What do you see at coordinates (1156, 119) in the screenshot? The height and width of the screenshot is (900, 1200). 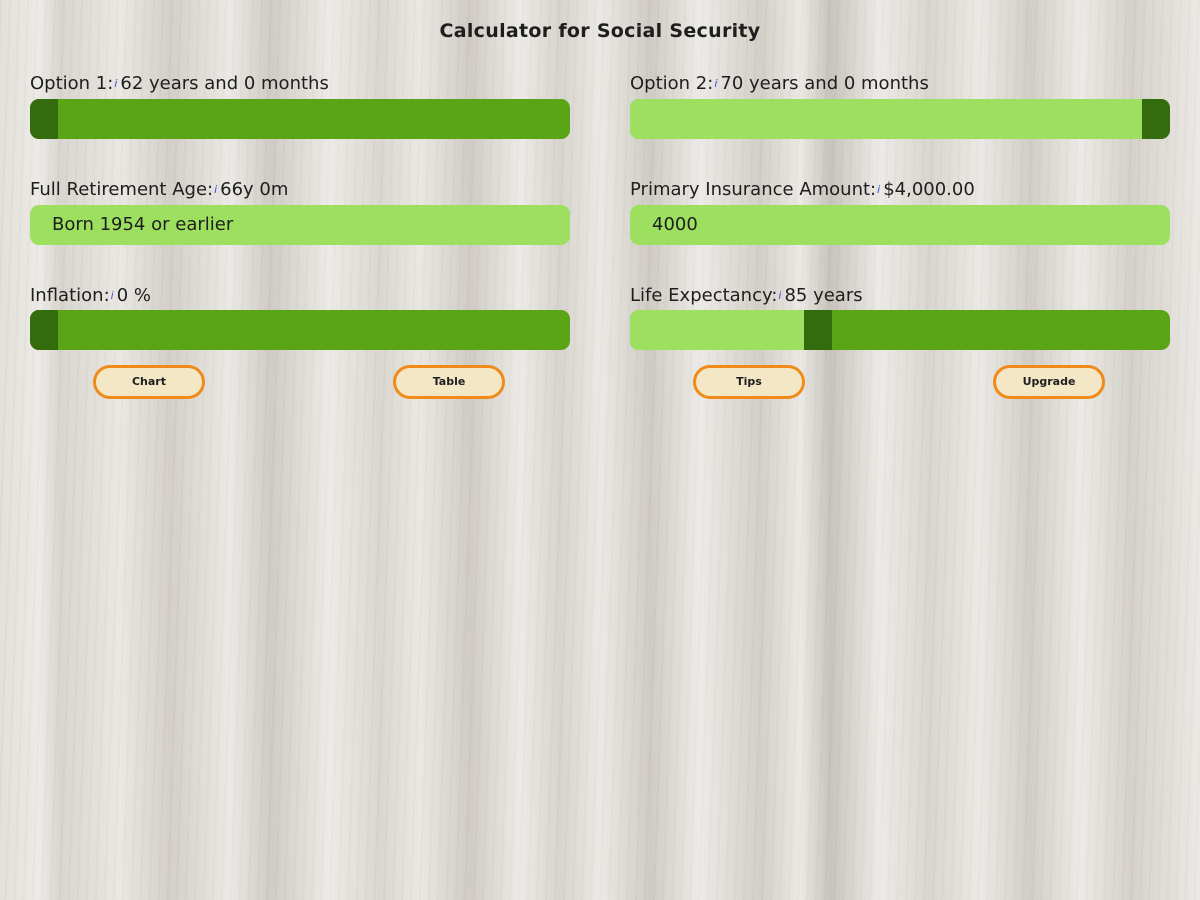 I see `option2-slider-thumb` at bounding box center [1156, 119].